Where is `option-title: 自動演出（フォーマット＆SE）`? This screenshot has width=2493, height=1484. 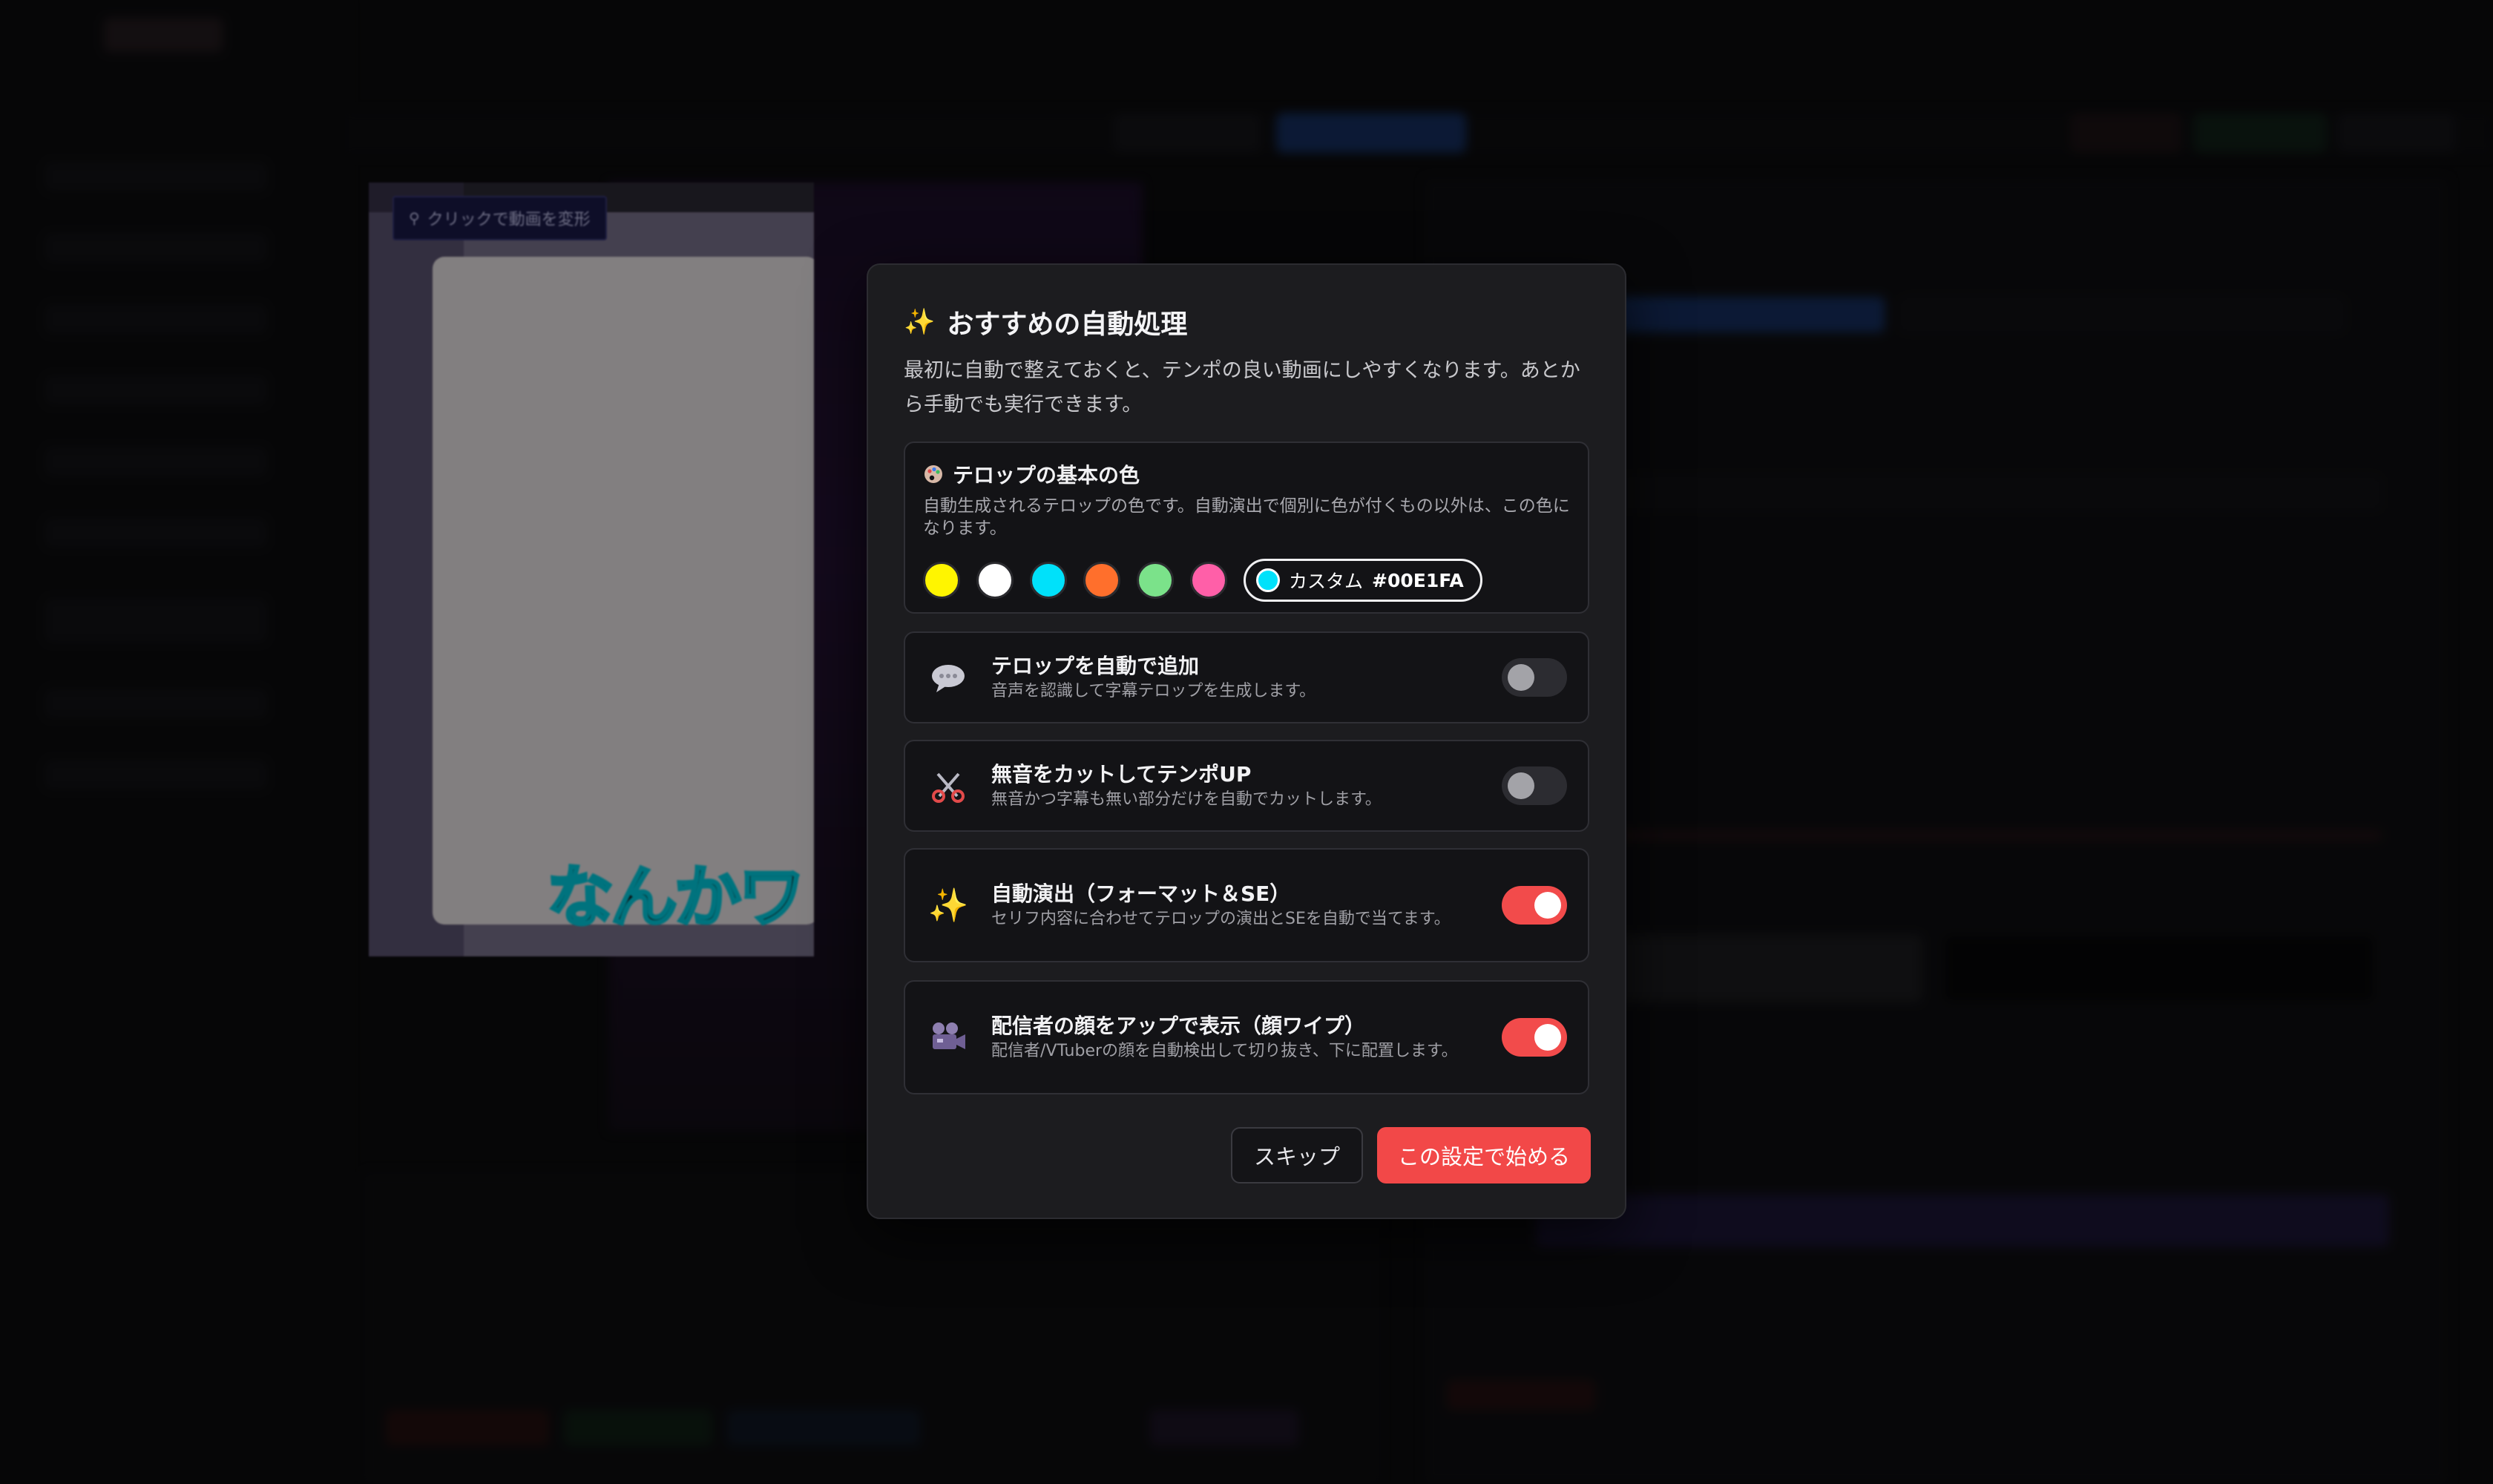
option-title: 自動演出（フォーマット＆SE） is located at coordinates (1141, 893).